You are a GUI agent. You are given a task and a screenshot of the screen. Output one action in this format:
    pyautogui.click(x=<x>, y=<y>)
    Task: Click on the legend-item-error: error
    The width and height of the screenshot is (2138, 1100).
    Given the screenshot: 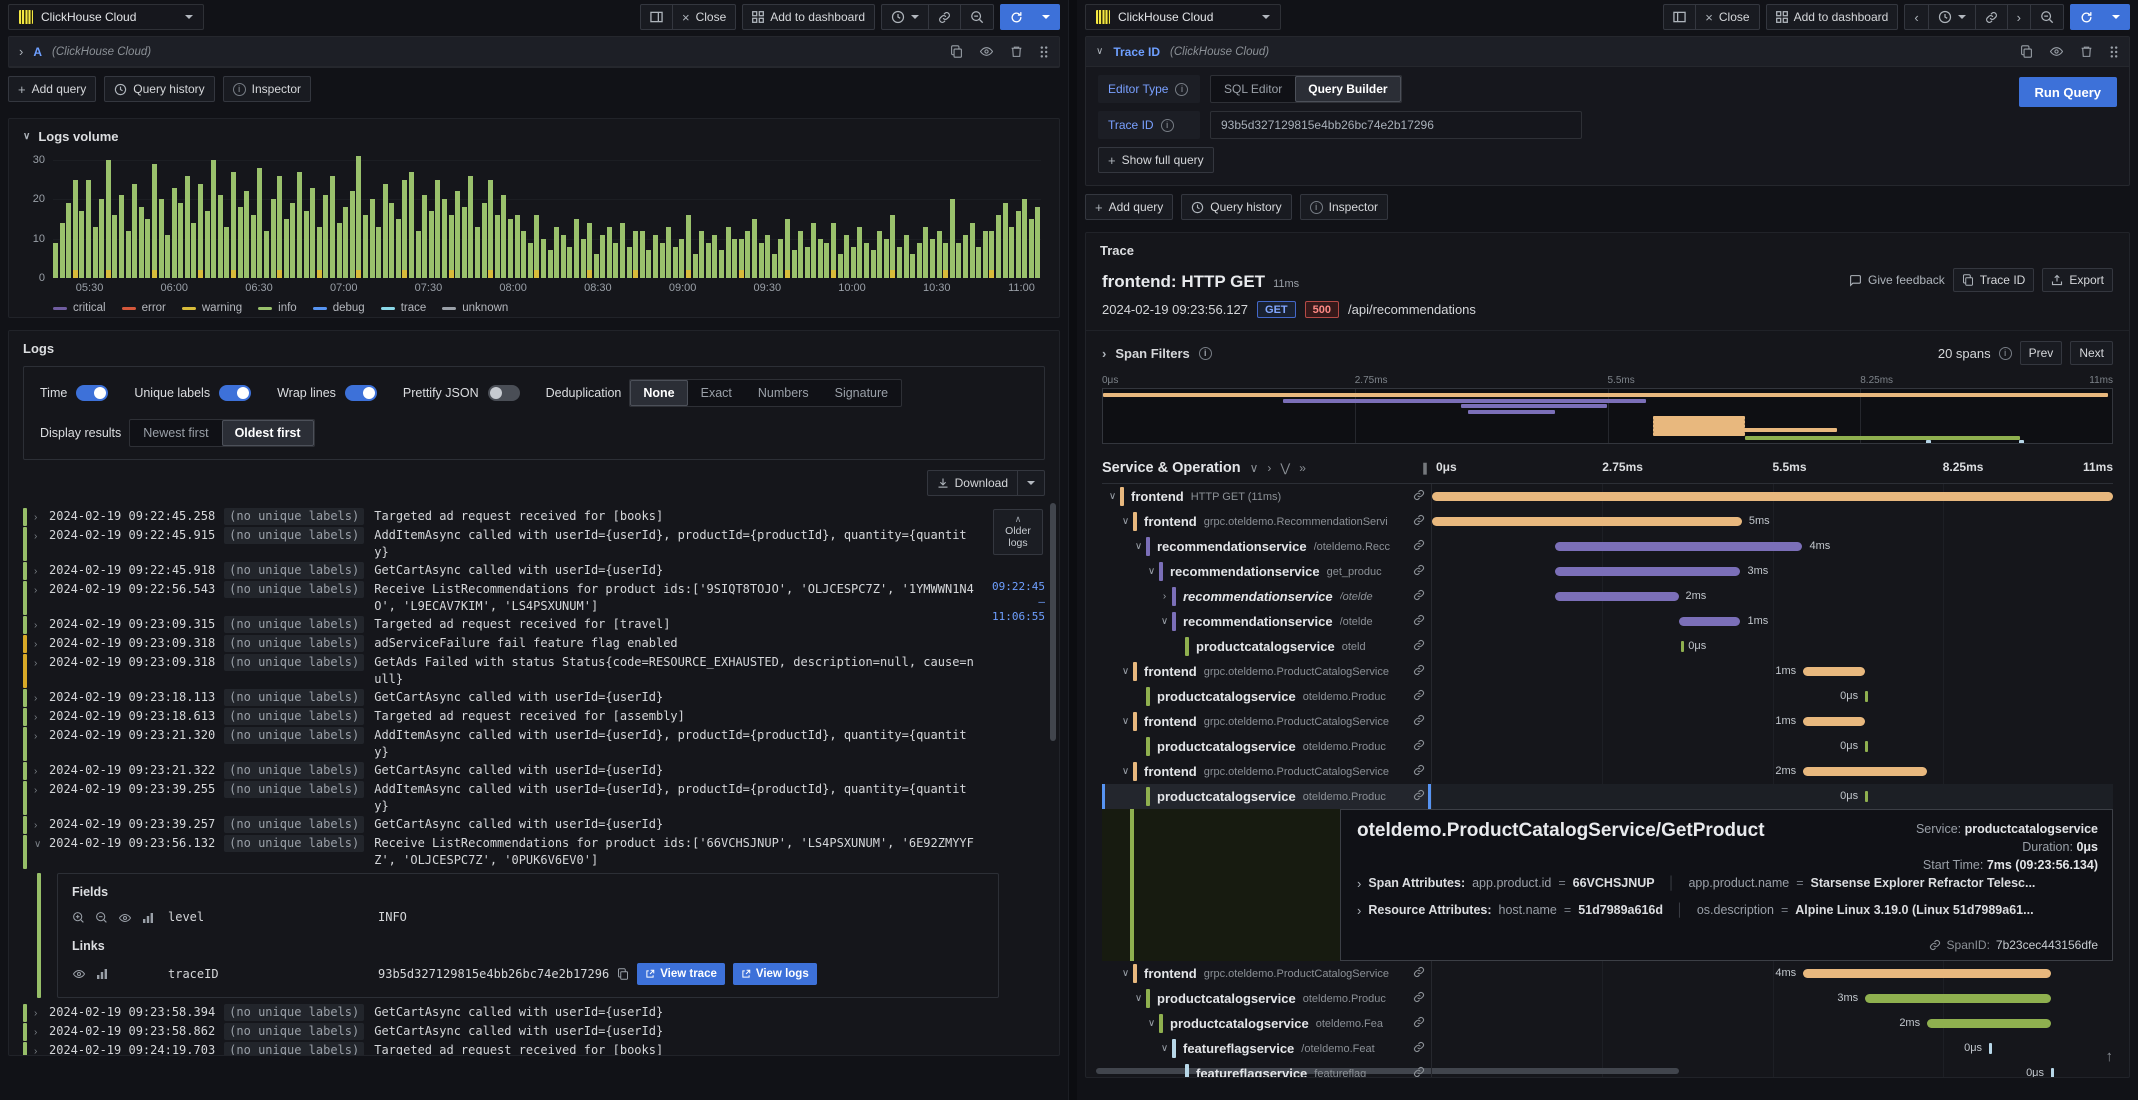 What is the action you would take?
    pyautogui.click(x=143, y=308)
    